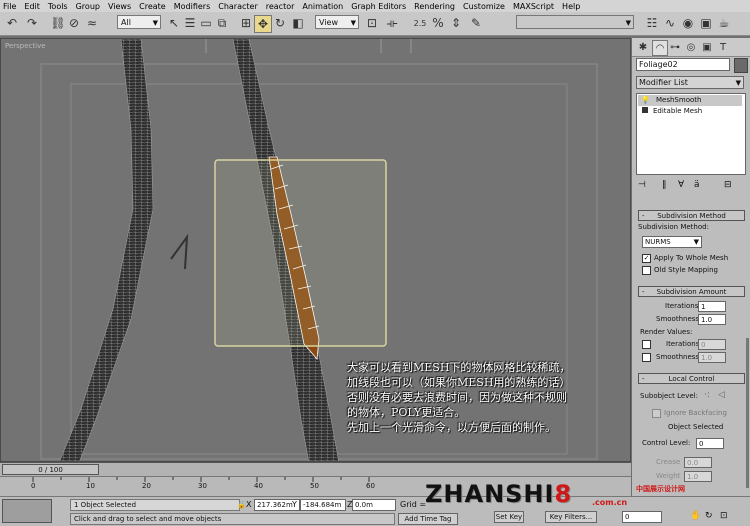  What do you see at coordinates (456, 23) in the screenshot?
I see `spinner-snap-icon: ⇕` at bounding box center [456, 23].